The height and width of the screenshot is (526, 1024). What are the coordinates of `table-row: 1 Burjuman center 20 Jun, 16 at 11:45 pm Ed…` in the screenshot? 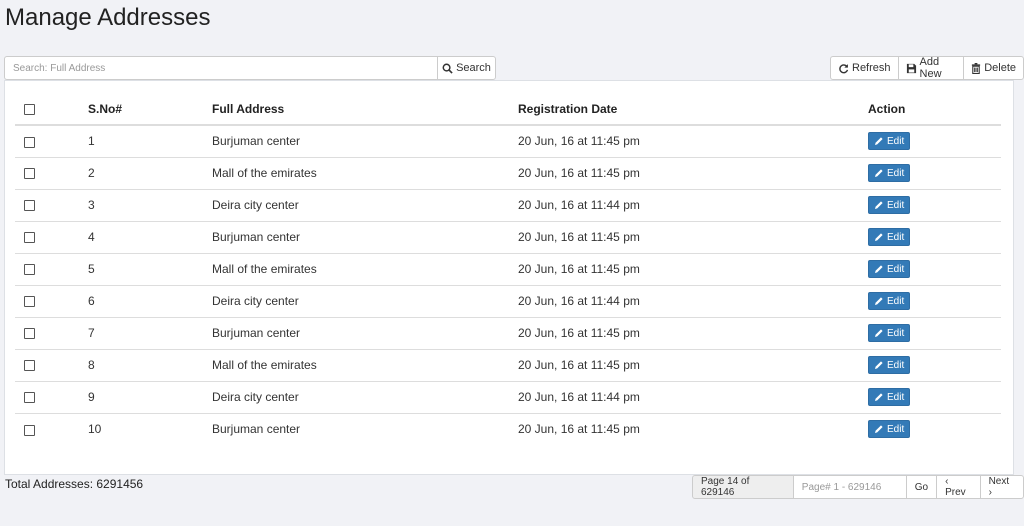 It's located at (508, 141).